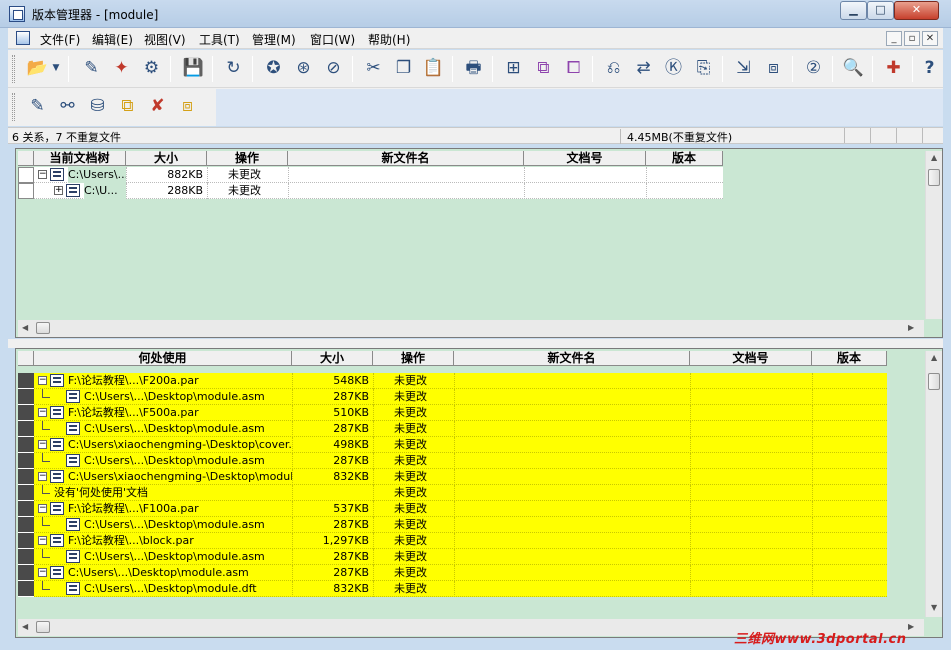 The image size is (951, 650). What do you see at coordinates (452, 509) in the screenshot?
I see `table-row: − F:\论坛教程\...\F100a.par 537KB 未更改` at bounding box center [452, 509].